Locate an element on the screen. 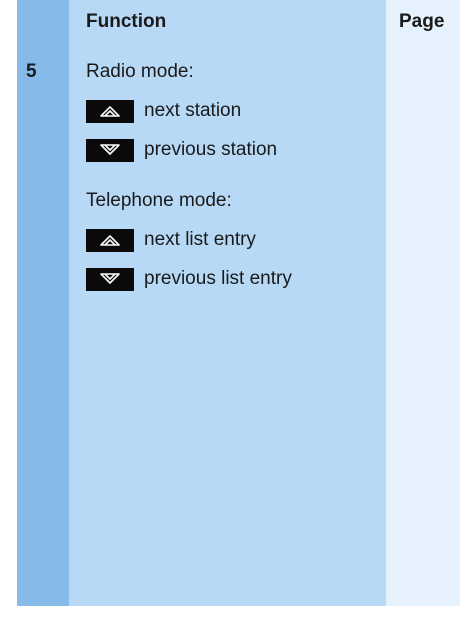 The width and height of the screenshot is (469, 634). item-label: next list entry is located at coordinates (200, 239).